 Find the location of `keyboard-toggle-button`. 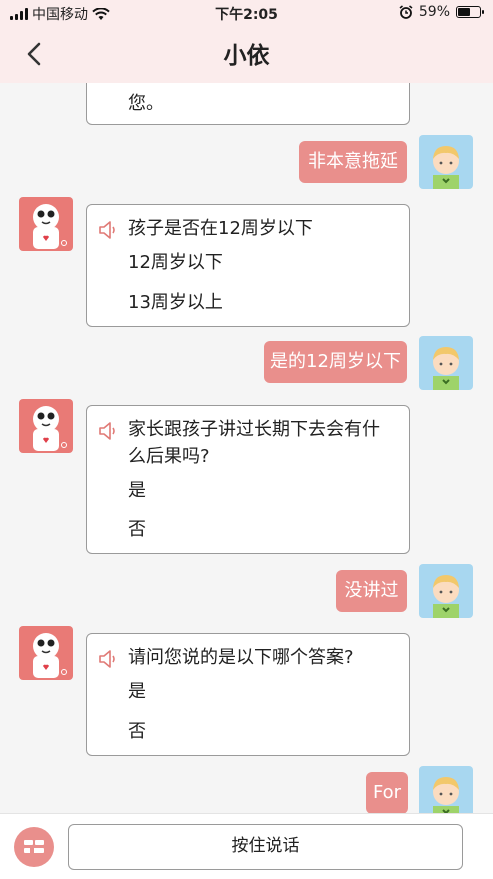

keyboard-toggle-button is located at coordinates (34, 847).